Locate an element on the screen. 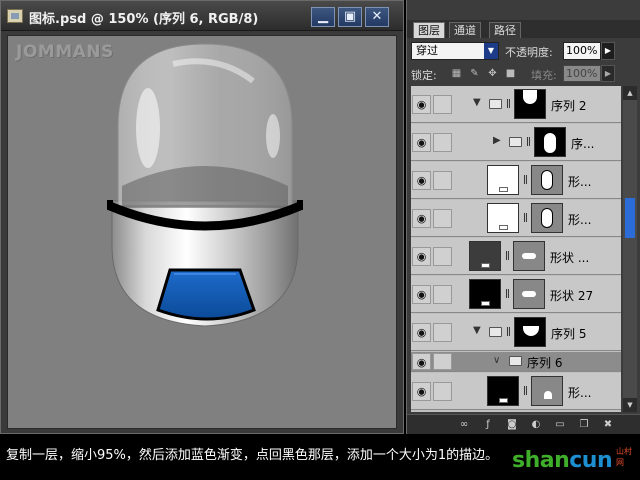 This screenshot has height=480, width=640. fill-input: 100% is located at coordinates (582, 73).